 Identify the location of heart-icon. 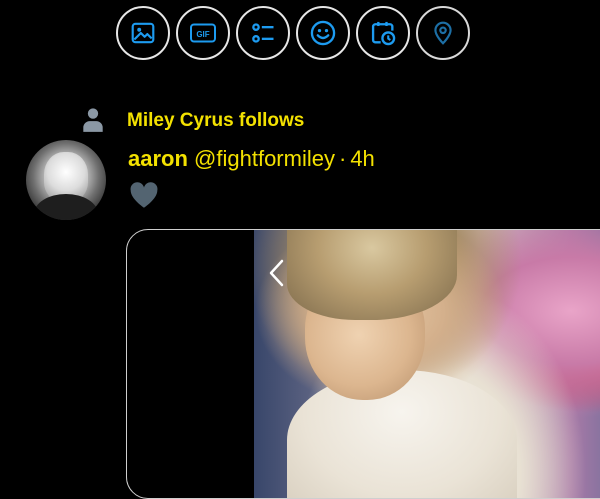
(144, 195).